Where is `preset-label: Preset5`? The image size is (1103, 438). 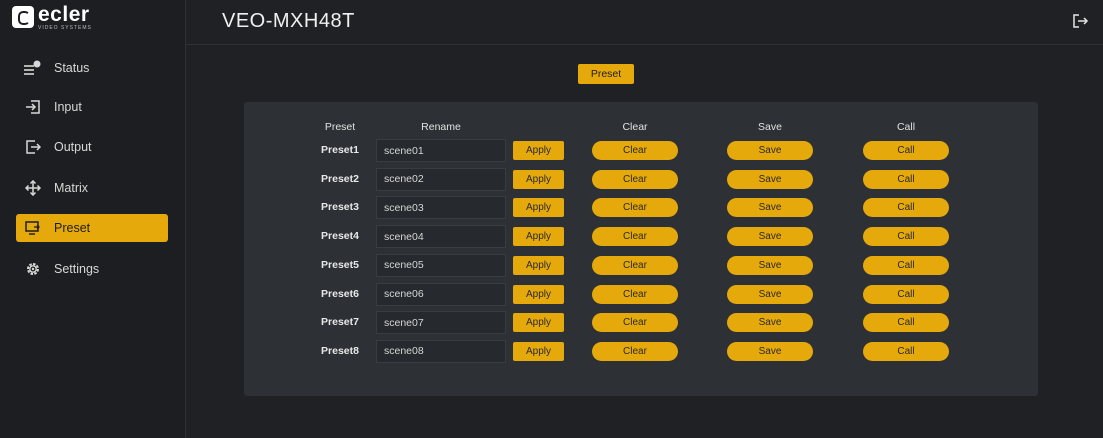 preset-label: Preset5 is located at coordinates (340, 264).